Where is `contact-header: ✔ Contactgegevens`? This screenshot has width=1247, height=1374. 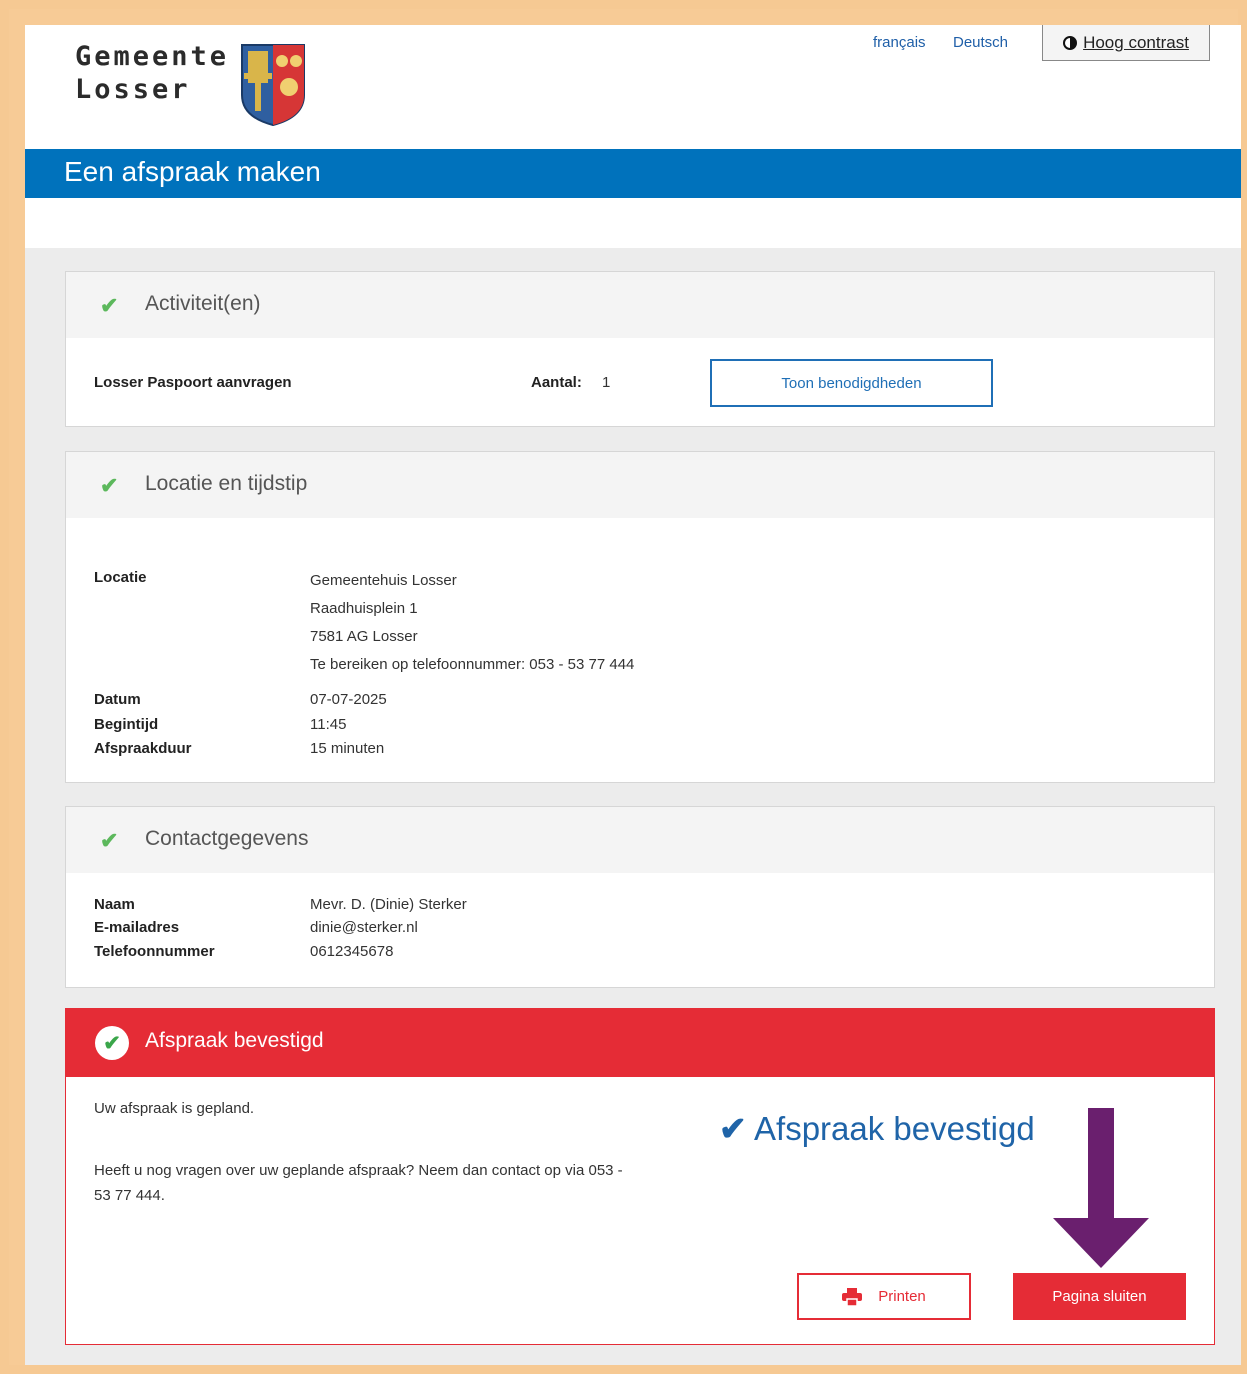 contact-header: ✔ Contactgegevens is located at coordinates (640, 840).